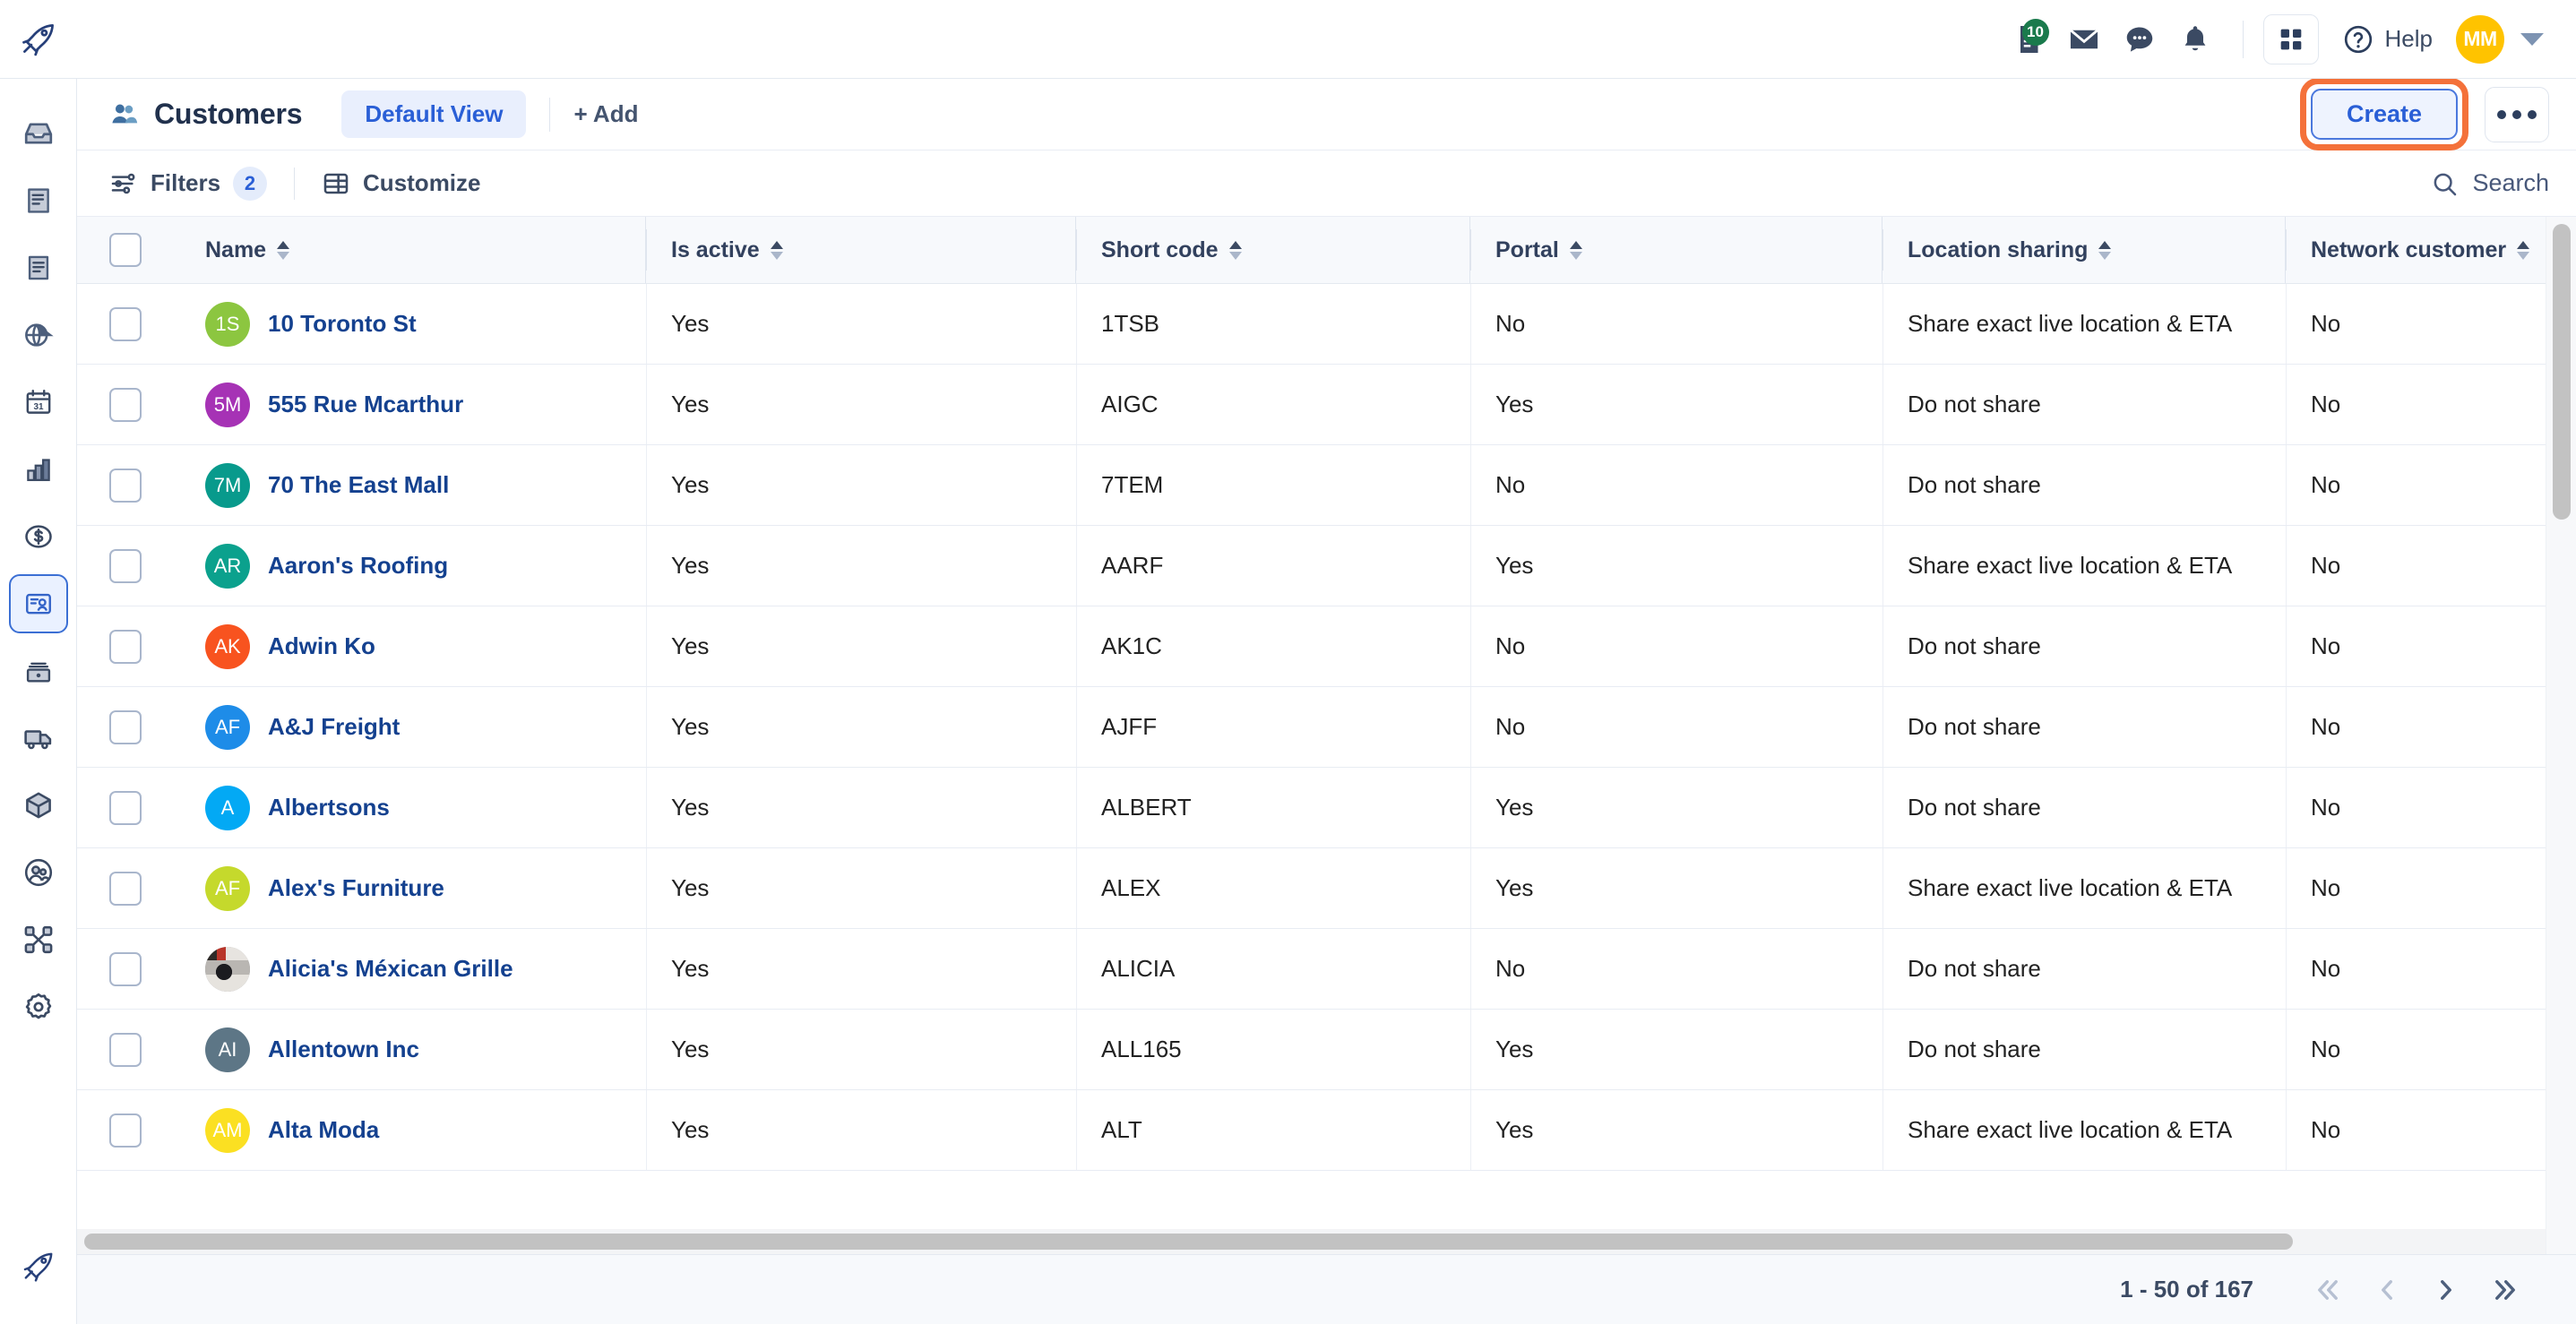 The height and width of the screenshot is (1324, 2576). Describe the element at coordinates (38, 39) in the screenshot. I see `app-logo` at that location.